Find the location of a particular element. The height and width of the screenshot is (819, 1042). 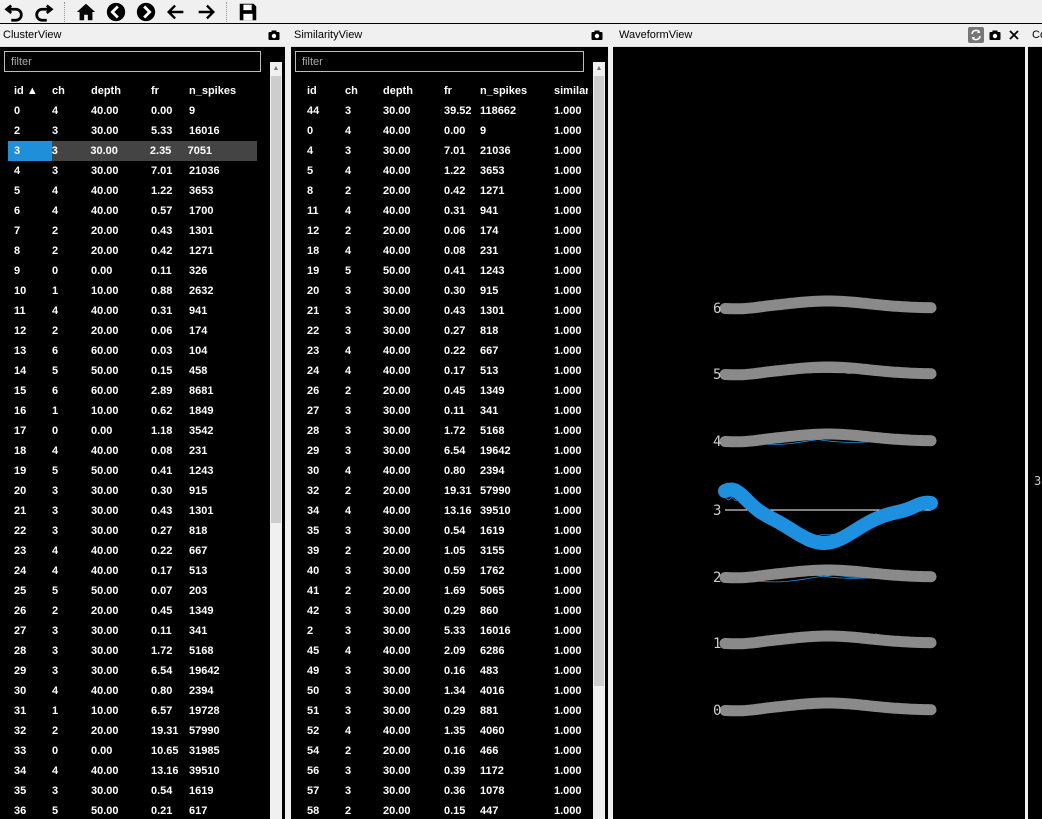

column-header: fr is located at coordinates (462, 91).